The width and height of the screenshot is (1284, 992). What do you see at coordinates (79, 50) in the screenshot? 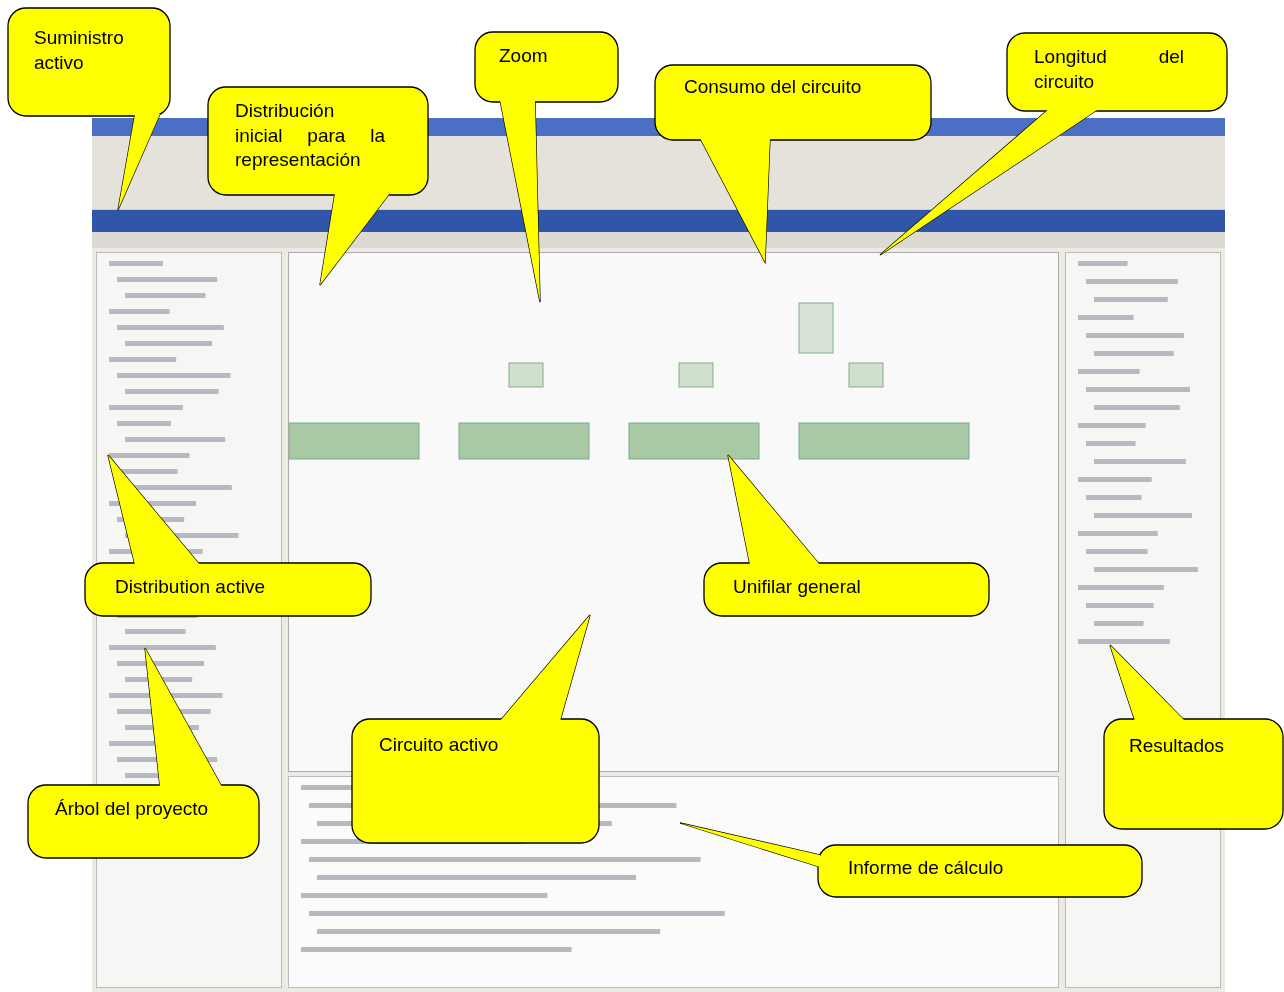
I see `callout-label: Suministro activo` at bounding box center [79, 50].